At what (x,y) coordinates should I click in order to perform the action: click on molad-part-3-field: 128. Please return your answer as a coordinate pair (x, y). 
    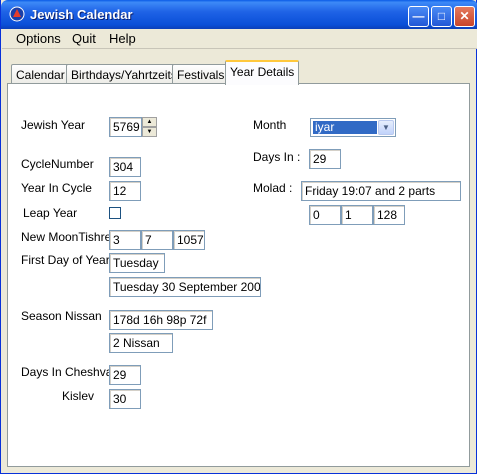
    Looking at the image, I should click on (389, 215).